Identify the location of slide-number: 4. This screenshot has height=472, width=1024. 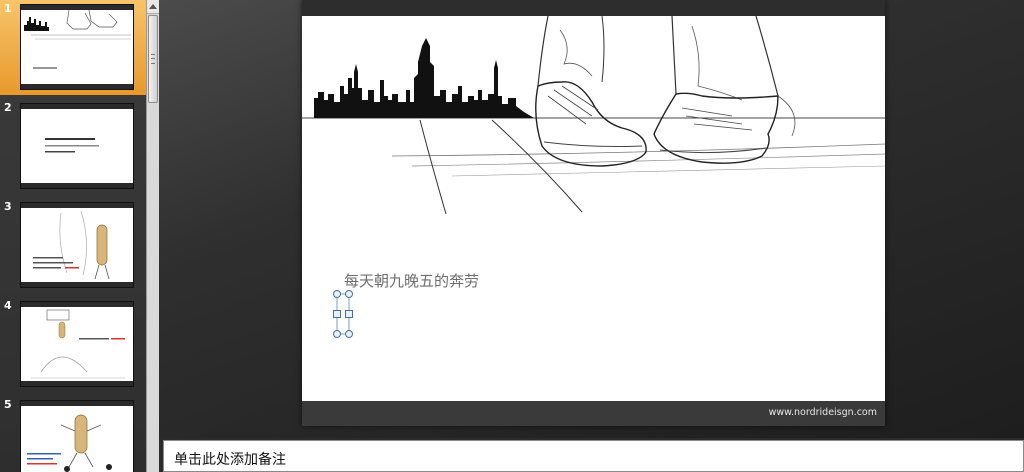
(8, 305).